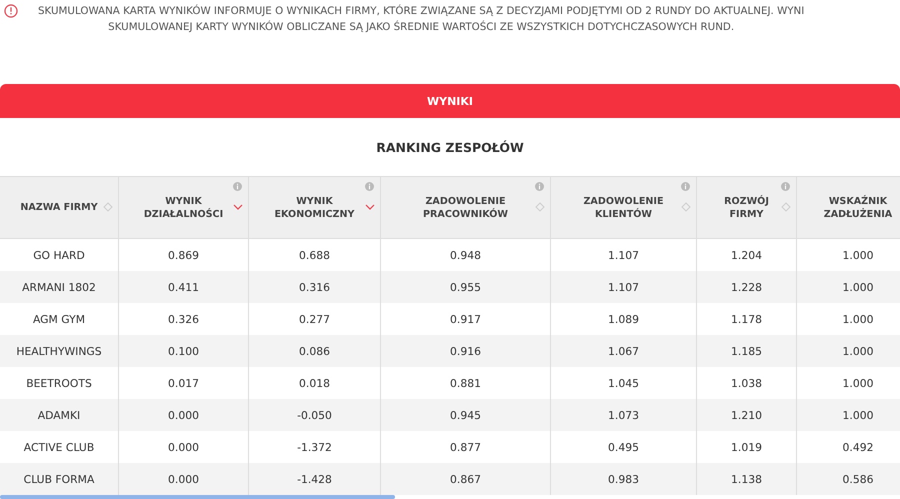 The width and height of the screenshot is (900, 499). Describe the element at coordinates (315, 415) in the screenshot. I see `table-cell: -0.050` at that location.